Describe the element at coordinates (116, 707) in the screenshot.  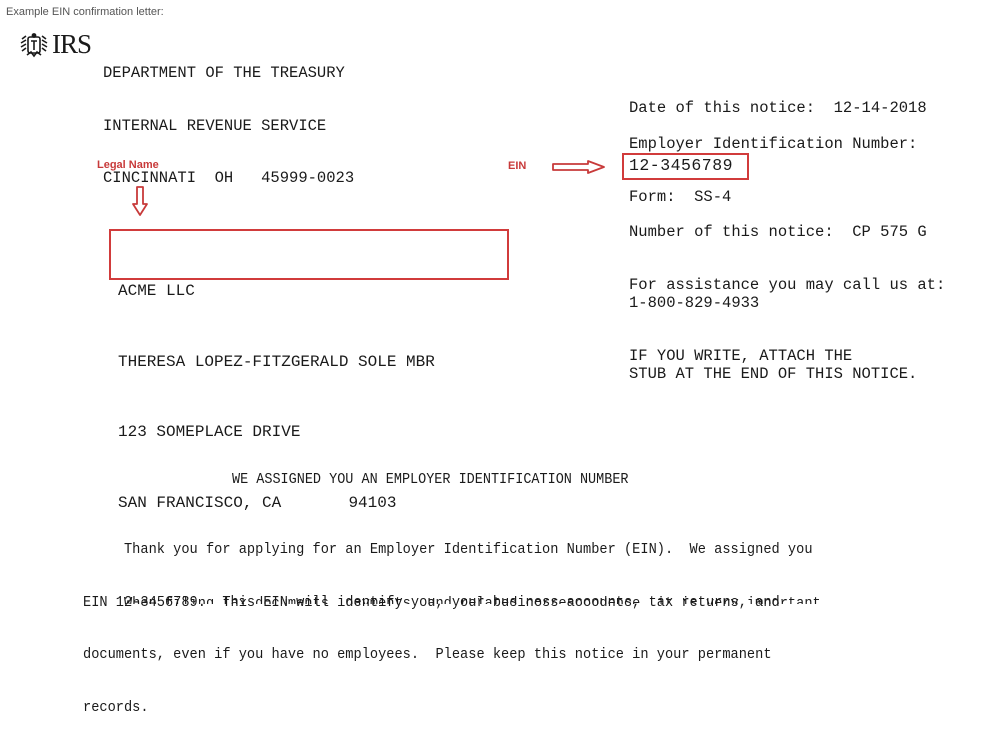
I see `paragraph-line: records.` at that location.